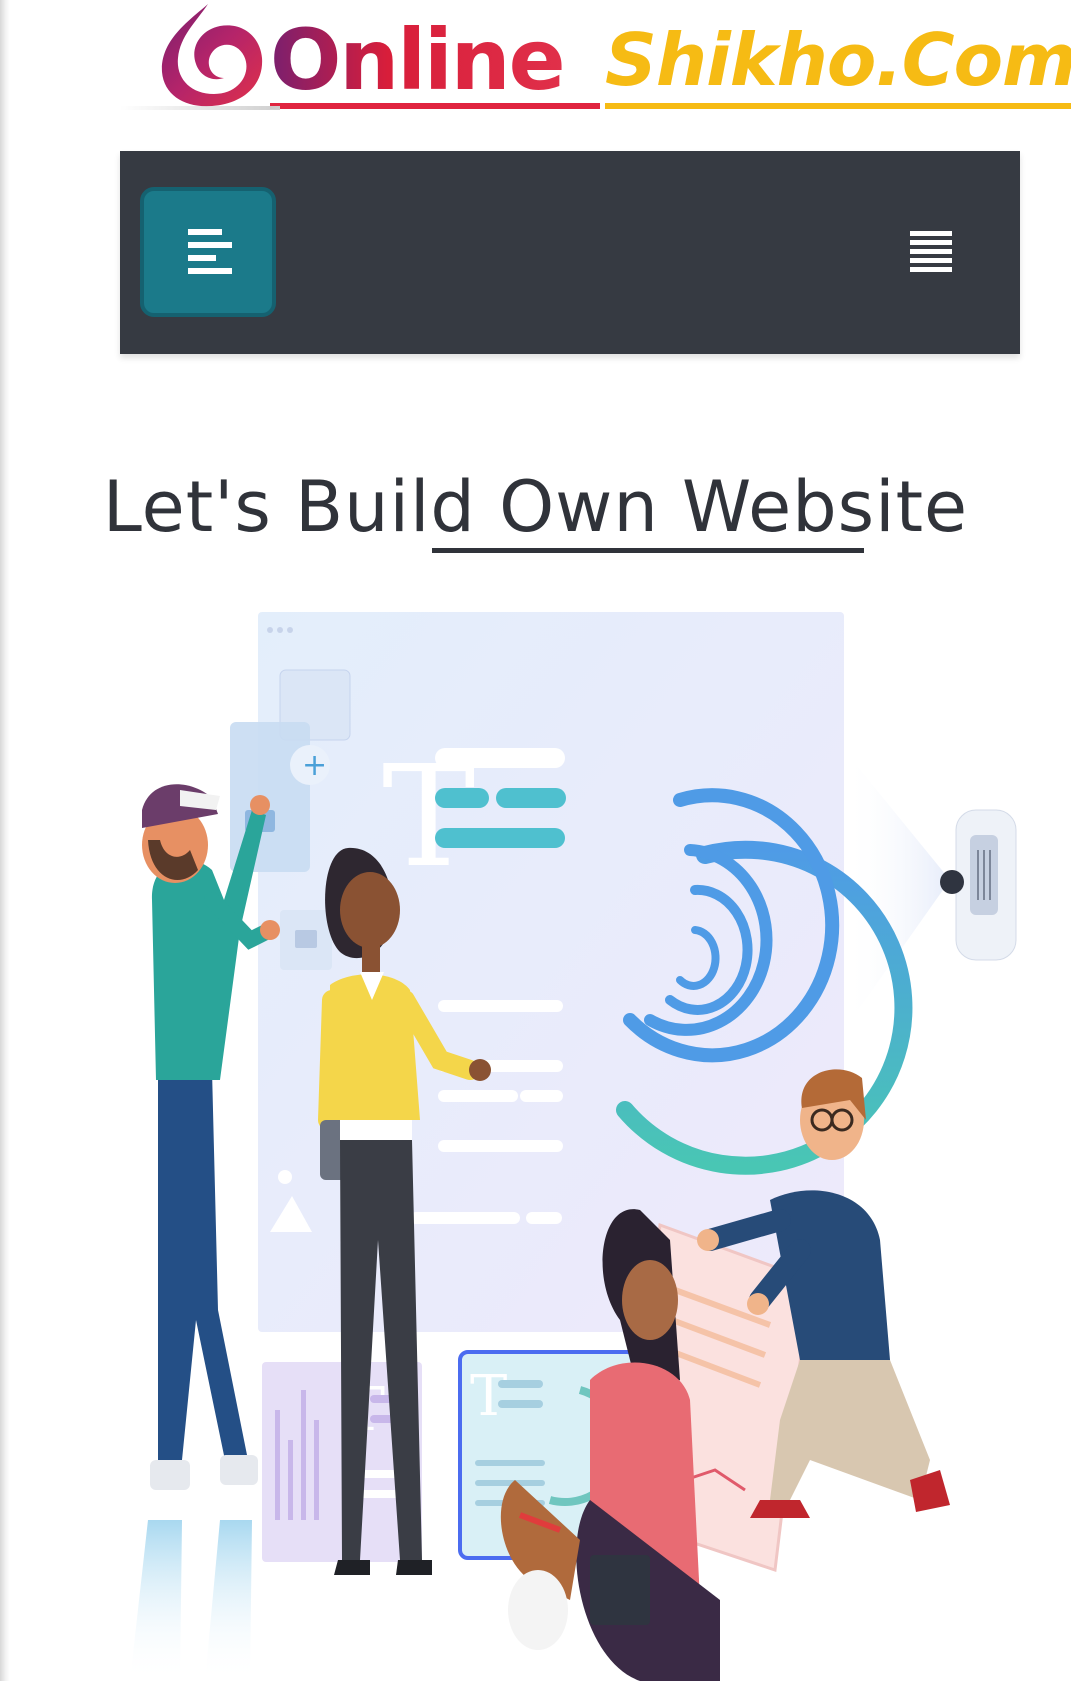 This screenshot has height=1681, width=1071. I want to click on align-left-icon, so click(210, 252).